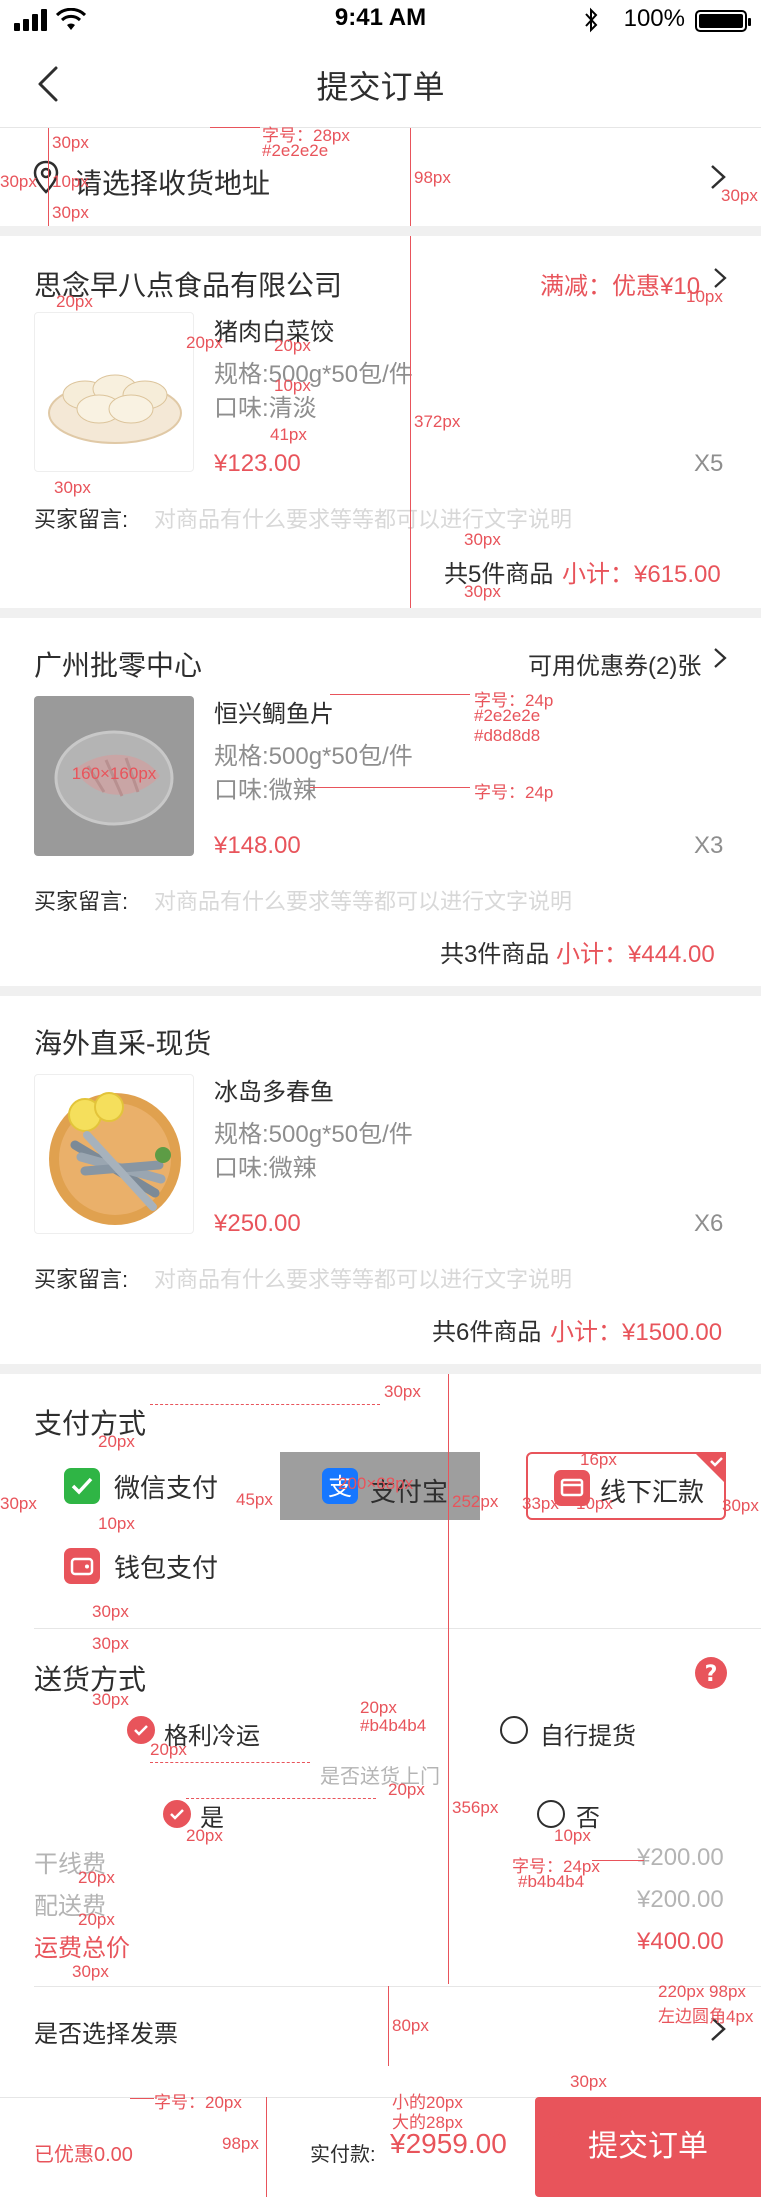 The height and width of the screenshot is (2197, 761). I want to click on option-no: 否, so click(588, 1815).